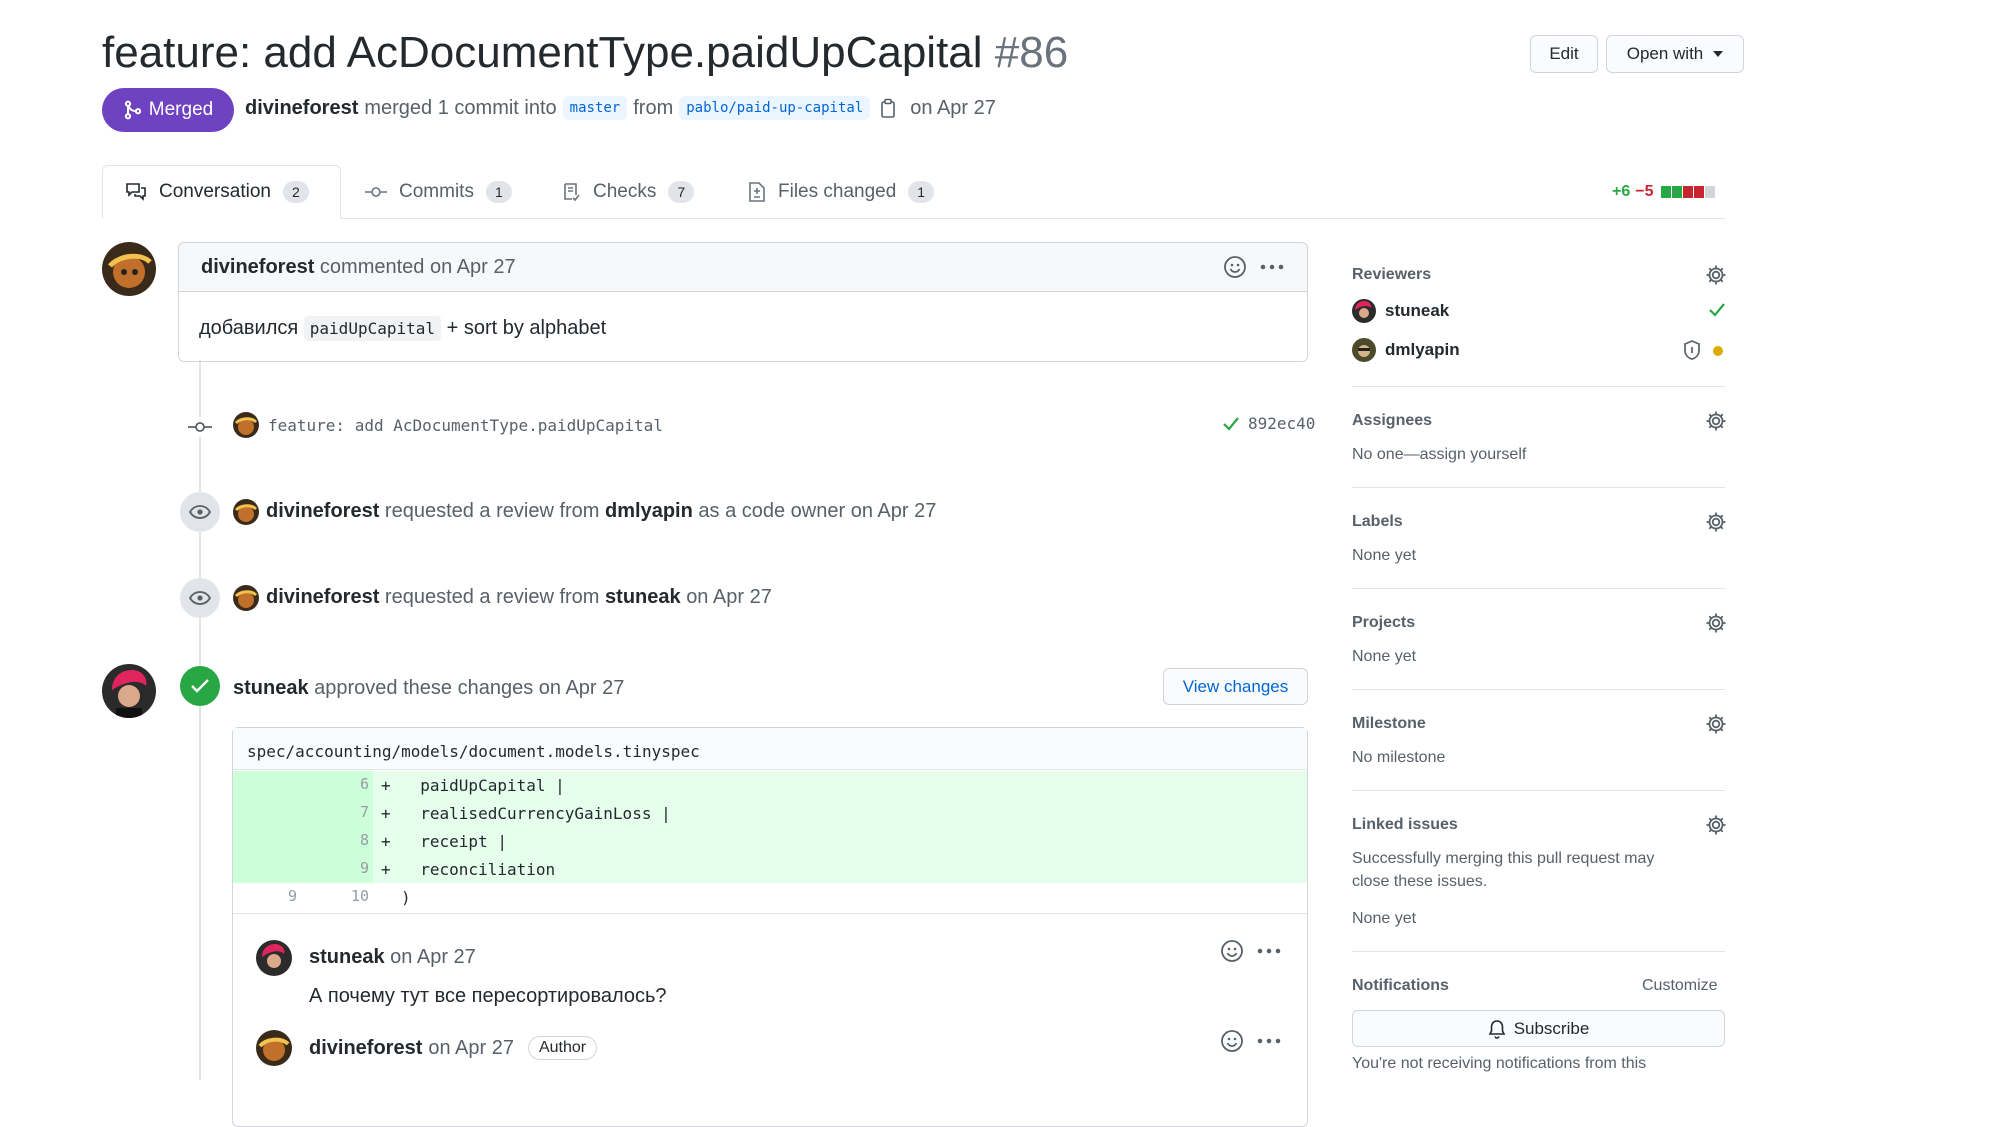 This screenshot has width=2000, height=1127. What do you see at coordinates (1422, 350) in the screenshot?
I see `reviewer-name: dmlyapin` at bounding box center [1422, 350].